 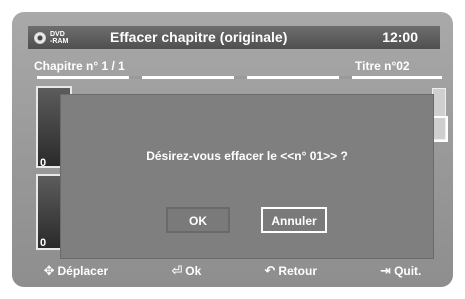 I want to click on title-number-label: Titre n°02, so click(x=382, y=66).